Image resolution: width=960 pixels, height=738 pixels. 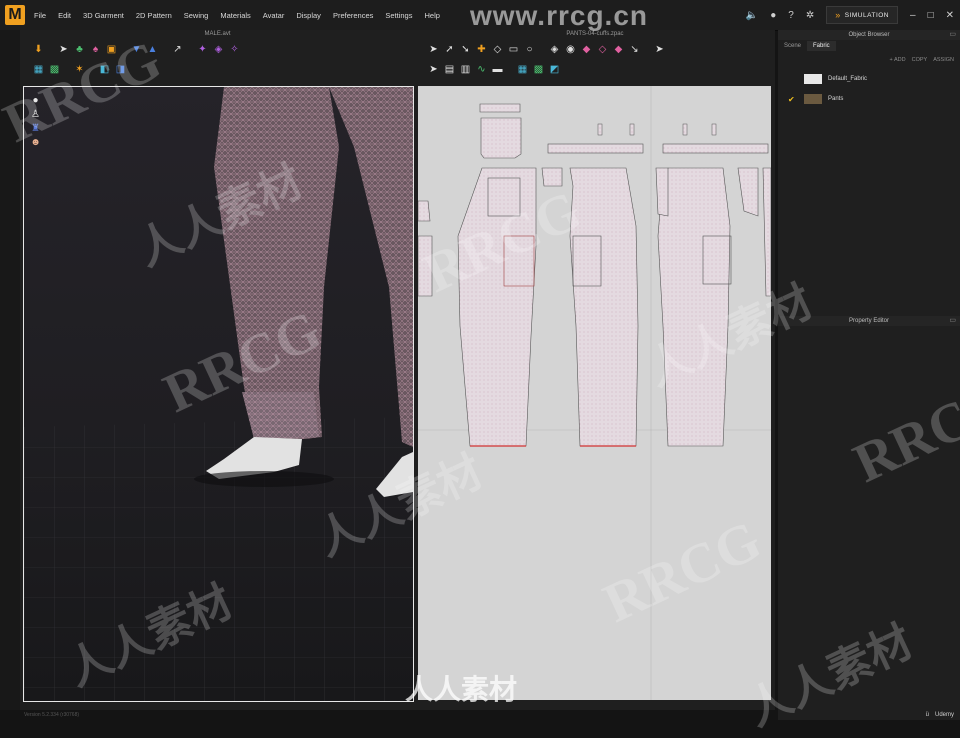 I want to click on object-browser-title: Object Browser, so click(x=869, y=35).